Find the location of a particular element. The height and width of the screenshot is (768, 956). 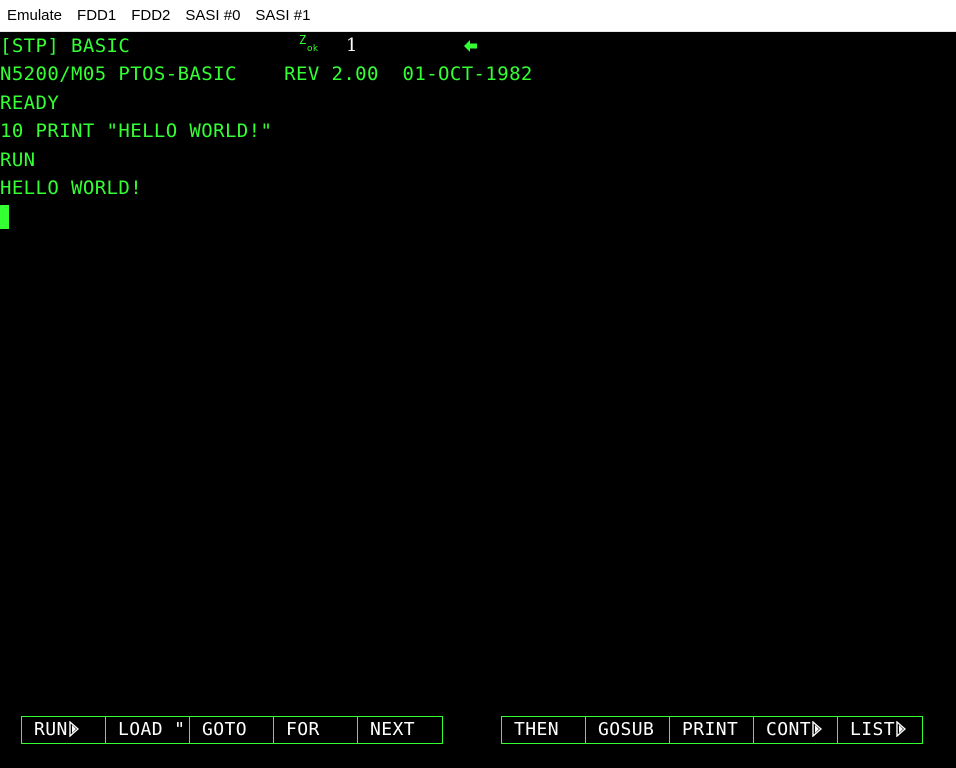

fkey-label: PRINT is located at coordinates (710, 729).